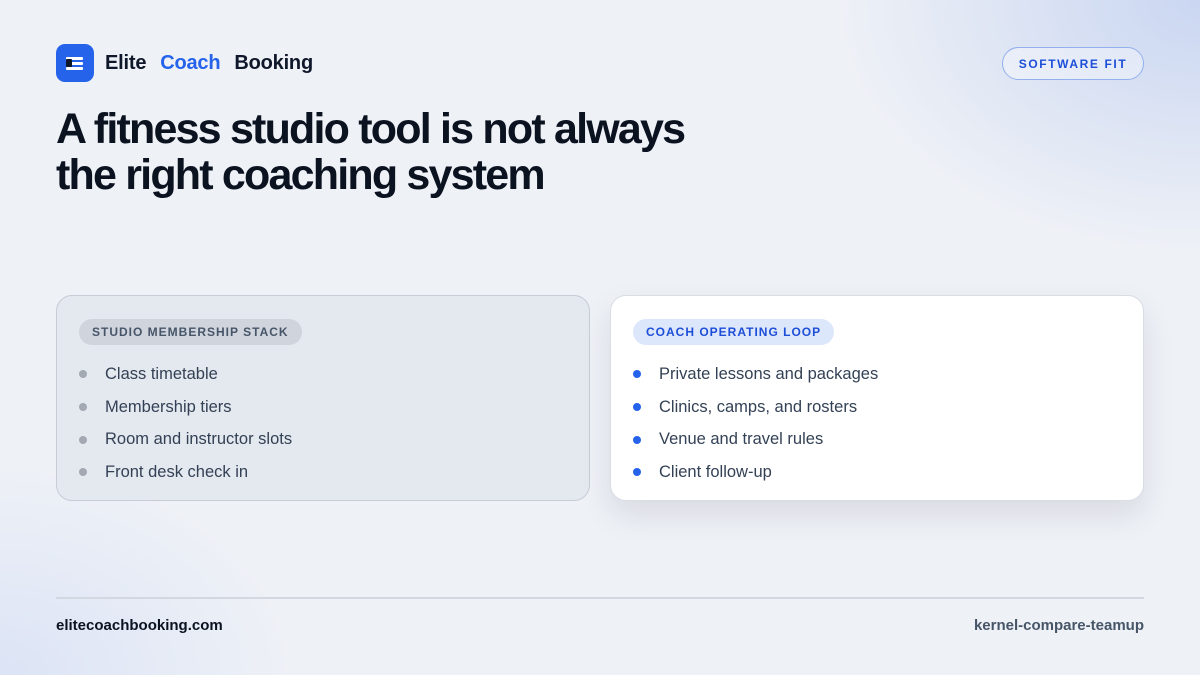  I want to click on list-item-label: Venue and travel rules, so click(741, 439).